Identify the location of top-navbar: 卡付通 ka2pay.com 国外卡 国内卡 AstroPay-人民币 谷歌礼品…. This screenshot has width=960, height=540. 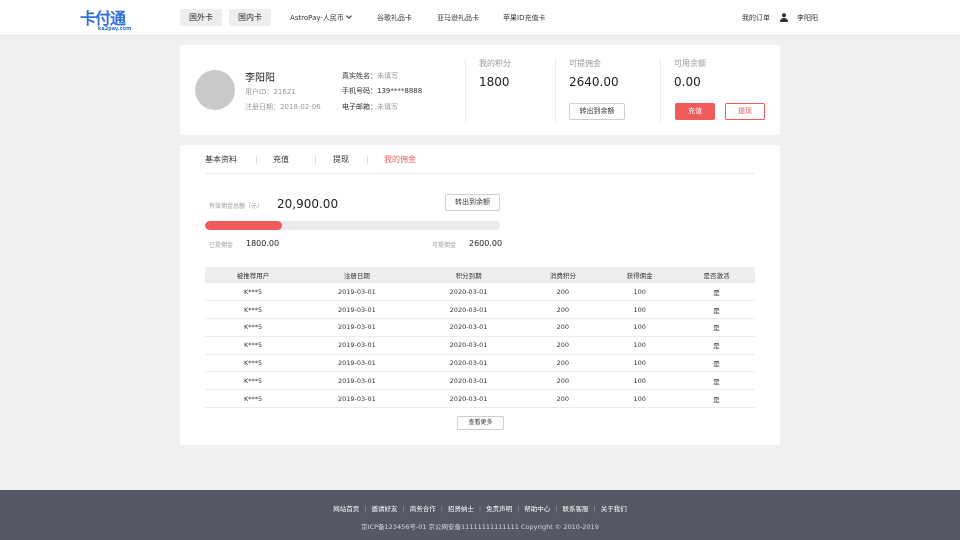
(480, 18).